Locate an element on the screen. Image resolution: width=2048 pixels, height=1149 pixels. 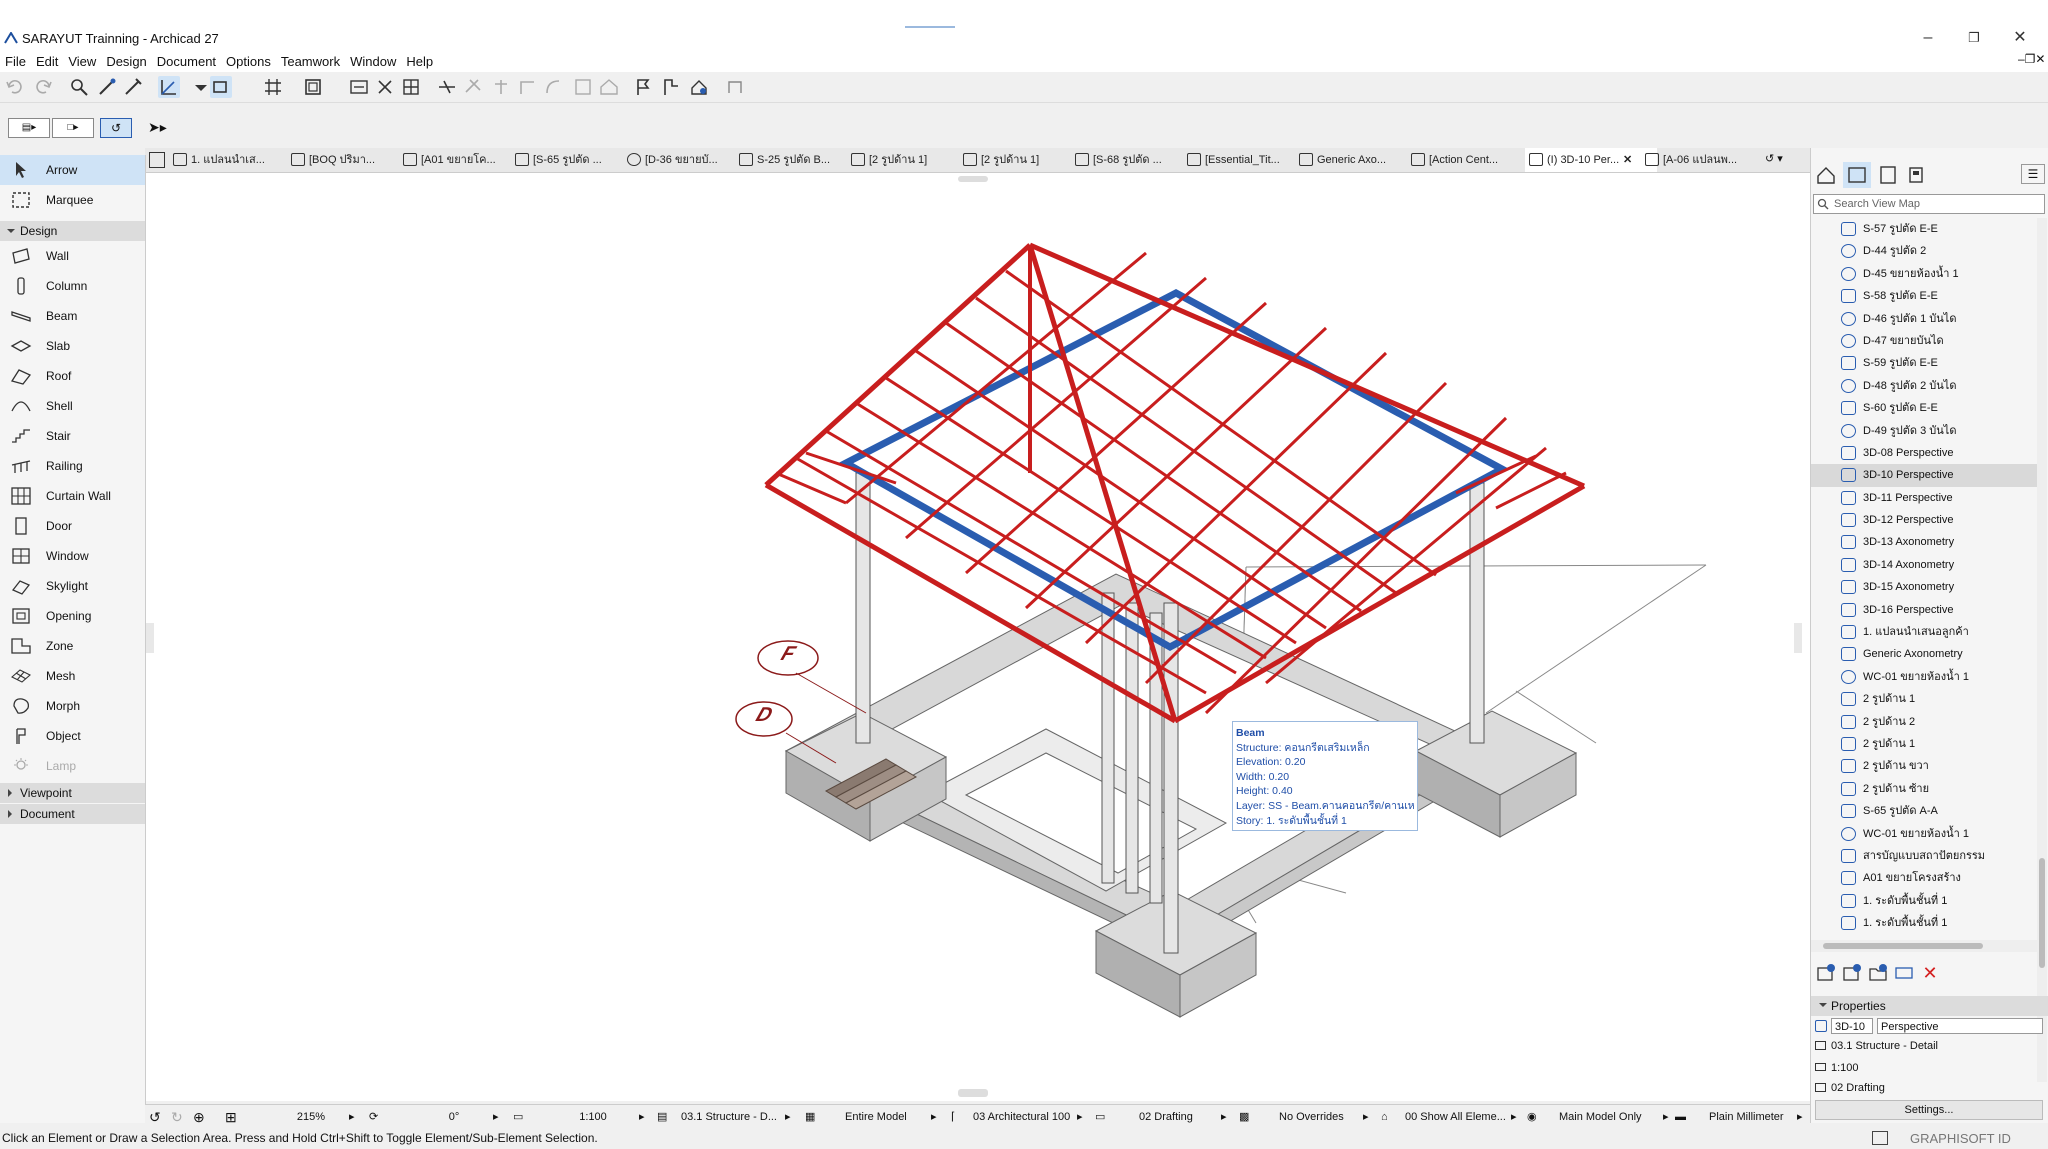
new-folder-icon is located at coordinates (1878, 973).